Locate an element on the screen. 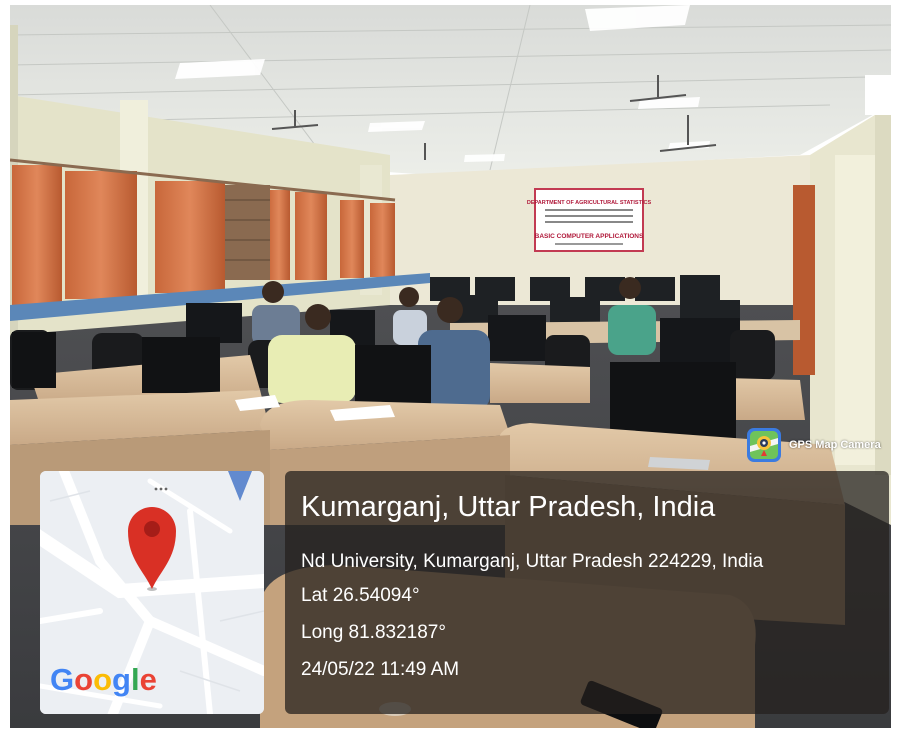 Image resolution: width=911 pixels, height=733 pixels. longitude-line: Long 81.832187° is located at coordinates (373, 632).